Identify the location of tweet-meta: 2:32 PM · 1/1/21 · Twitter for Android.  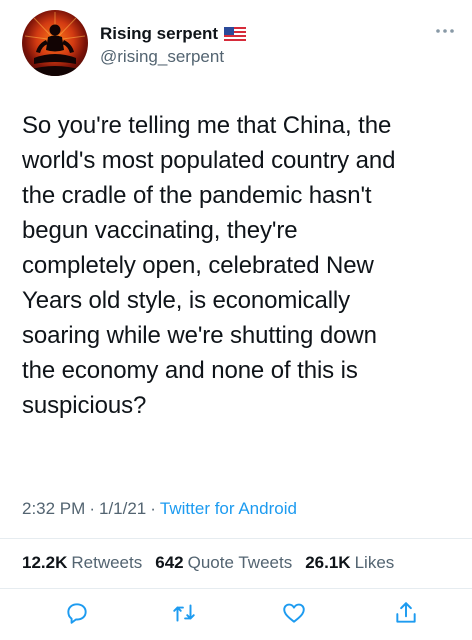
(159, 509).